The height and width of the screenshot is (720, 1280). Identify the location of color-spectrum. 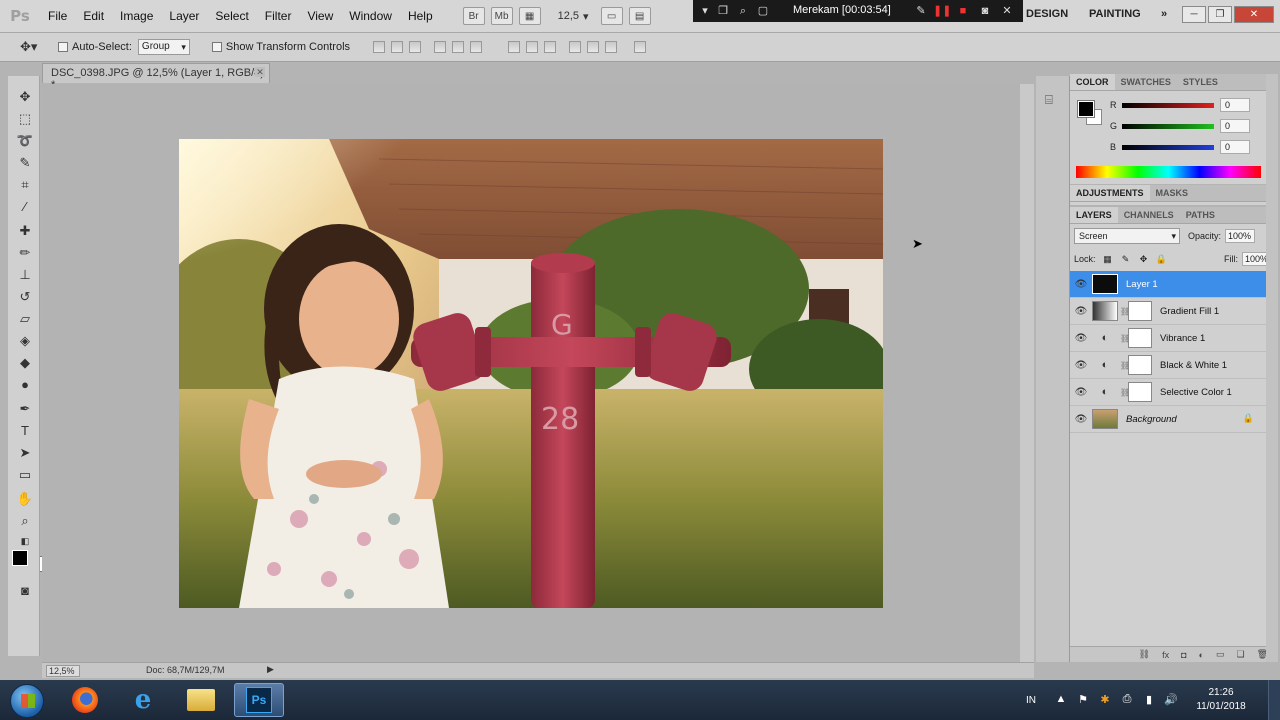
(1168, 172).